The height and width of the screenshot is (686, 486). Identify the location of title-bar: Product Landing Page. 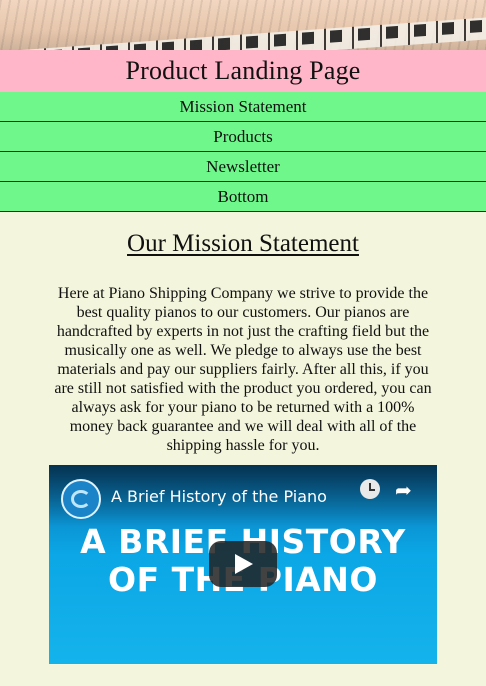
(243, 71).